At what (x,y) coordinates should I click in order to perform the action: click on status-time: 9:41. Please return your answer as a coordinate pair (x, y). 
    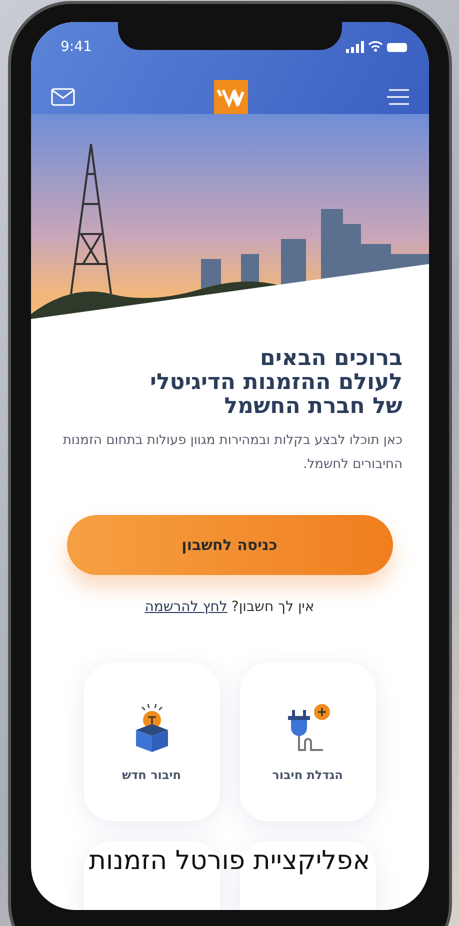
    Looking at the image, I should click on (76, 47).